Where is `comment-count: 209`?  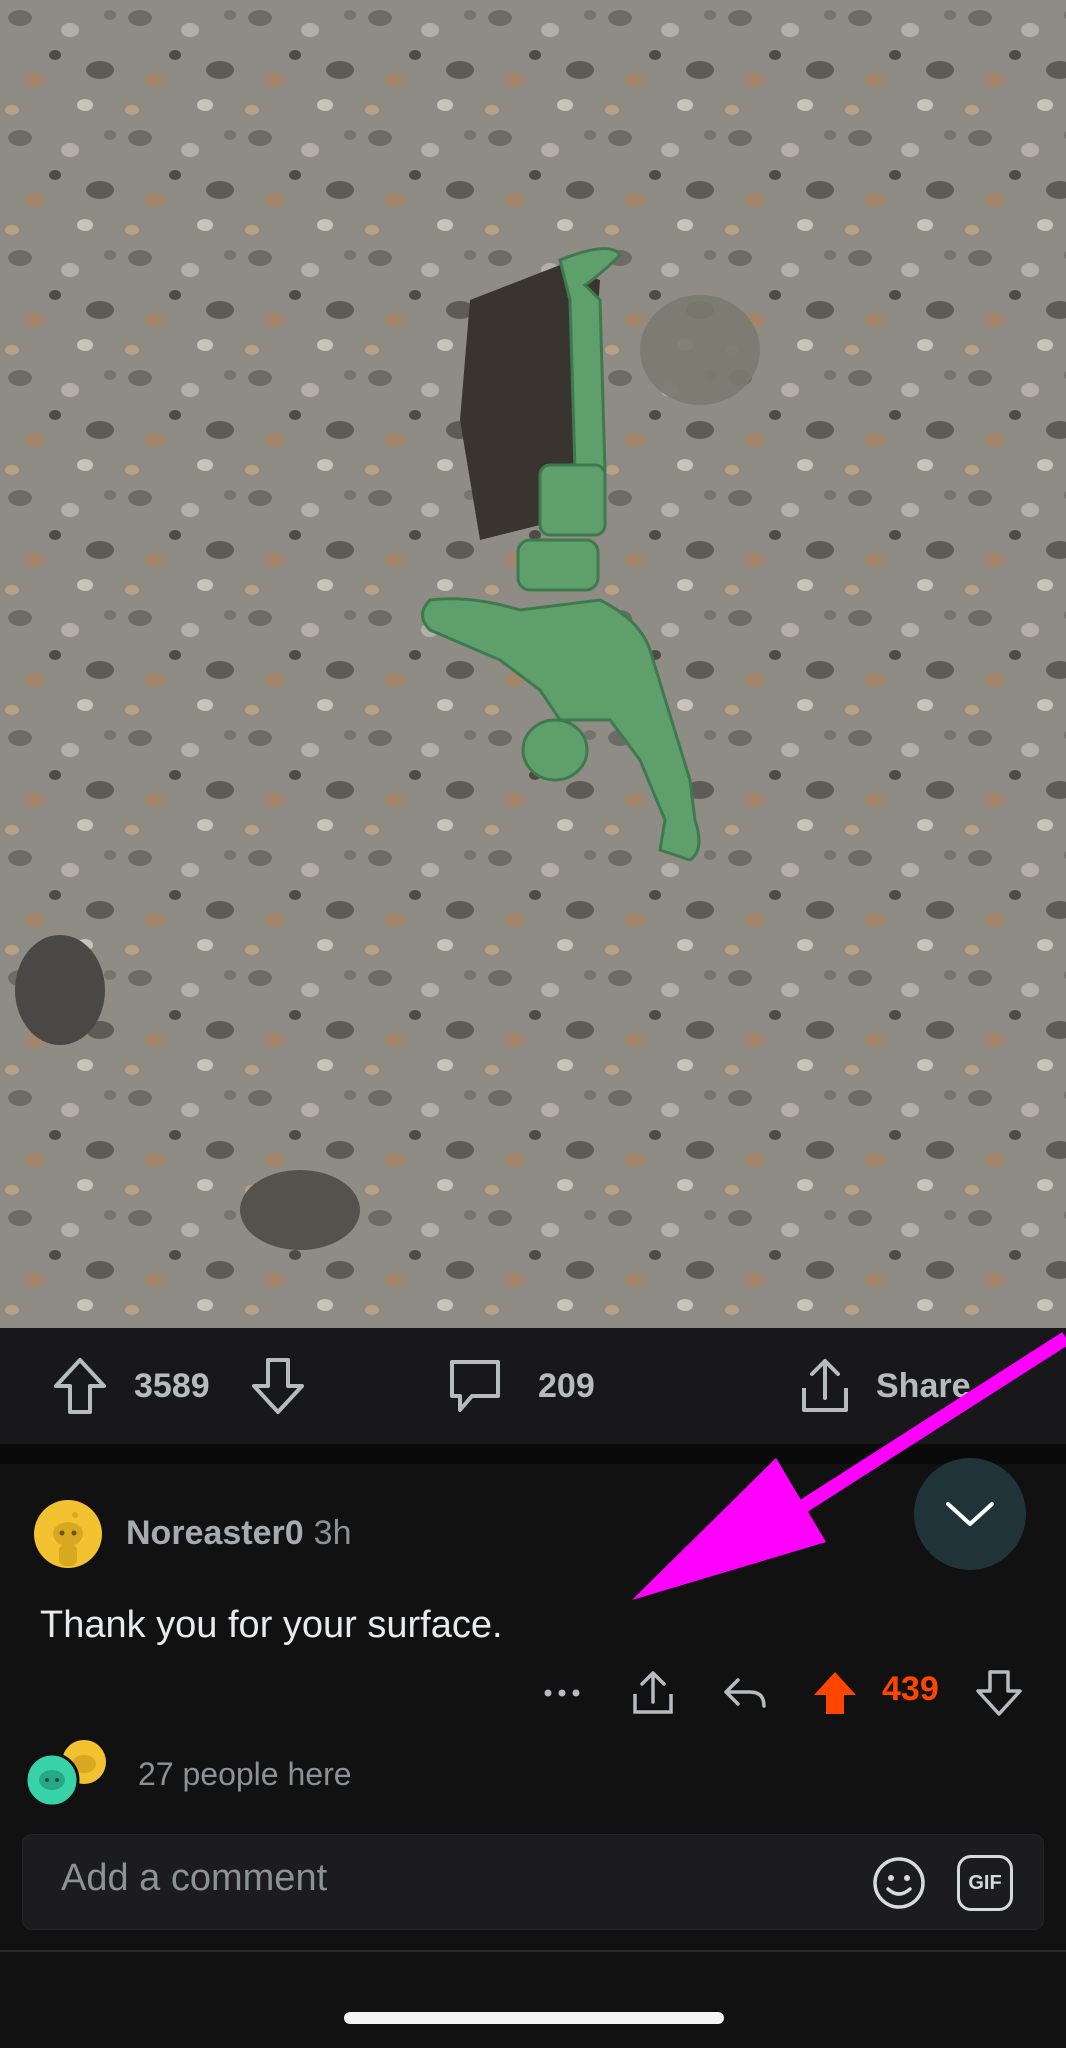
comment-count: 209 is located at coordinates (566, 1385).